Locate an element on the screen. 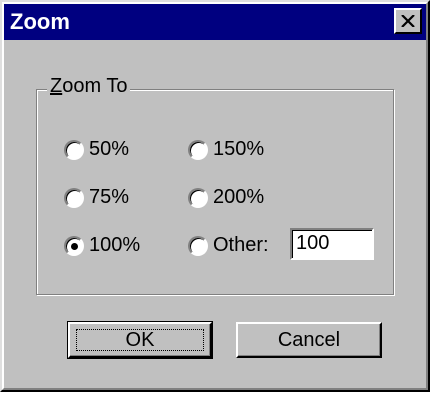 Image resolution: width=433 pixels, height=394 pixels. ok-button: OK is located at coordinates (140, 340).